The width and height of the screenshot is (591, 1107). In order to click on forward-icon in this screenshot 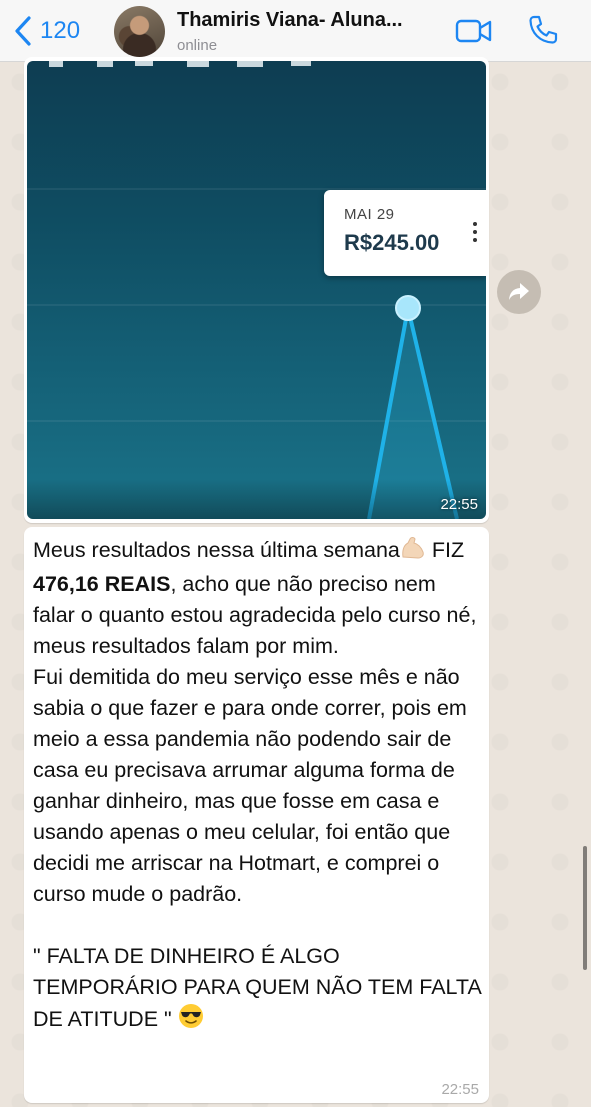, I will do `click(519, 291)`.